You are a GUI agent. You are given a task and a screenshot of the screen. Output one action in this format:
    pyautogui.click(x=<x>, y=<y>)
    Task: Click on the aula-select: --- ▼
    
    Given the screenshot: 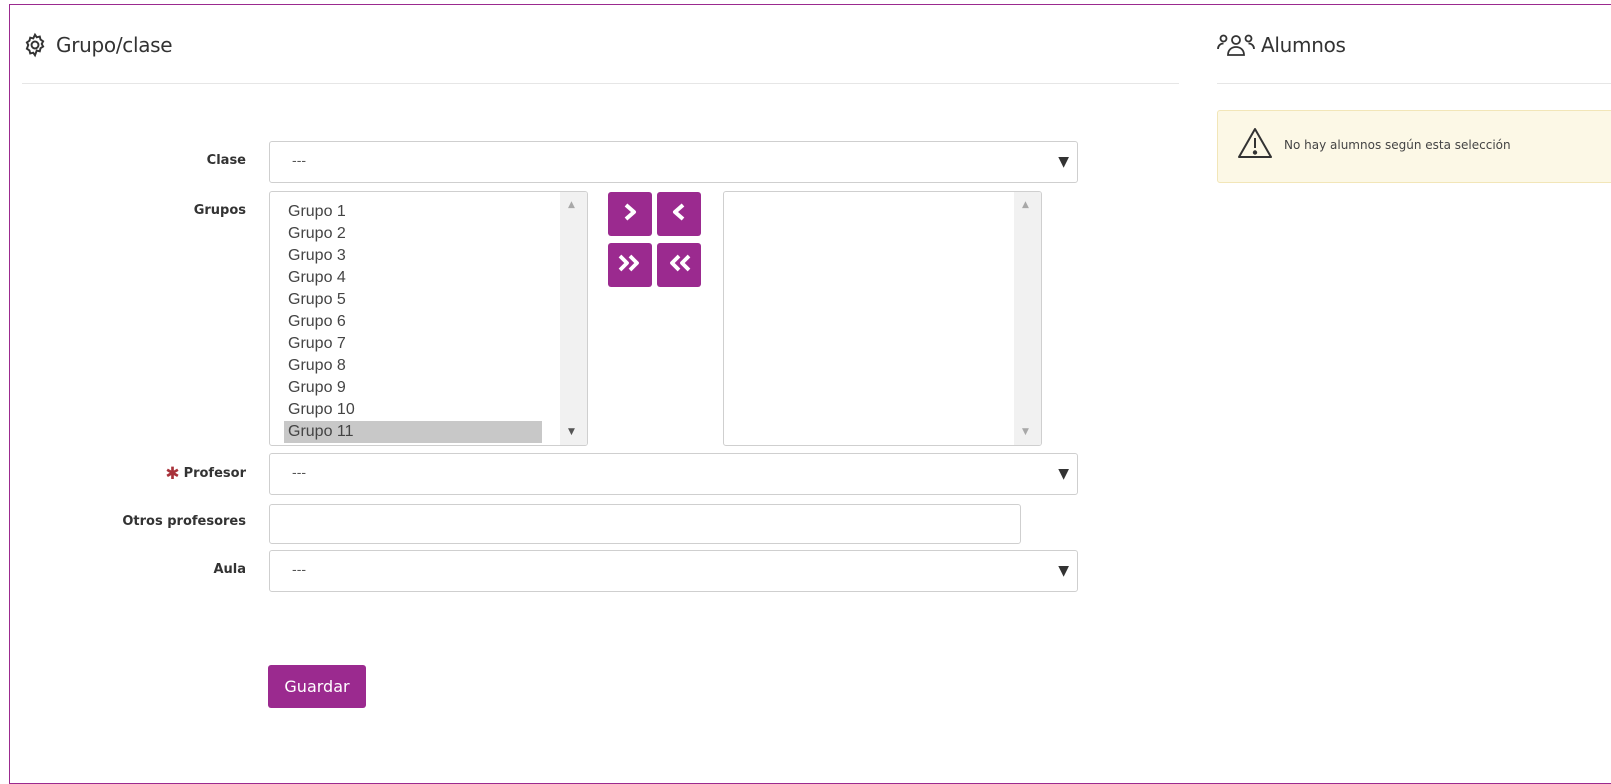 What is the action you would take?
    pyautogui.click(x=673, y=571)
    